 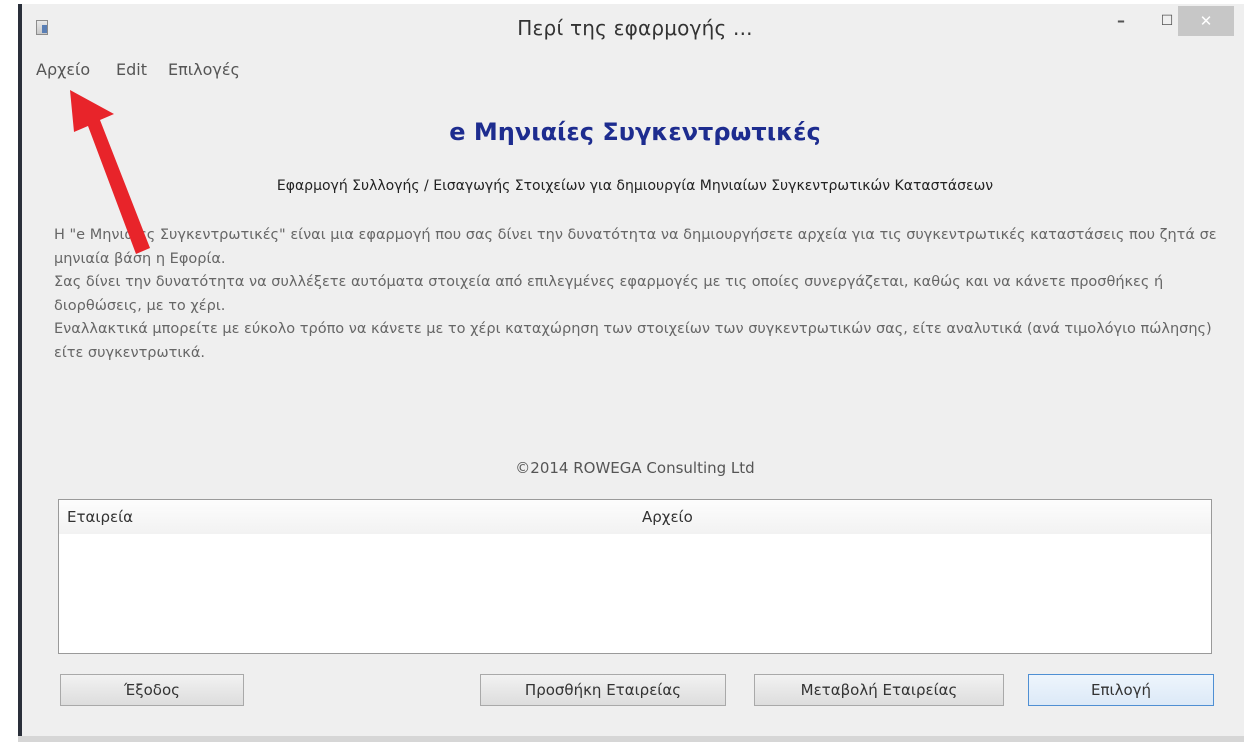 I want to click on column-header-file: Αρχείο, so click(x=667, y=517).